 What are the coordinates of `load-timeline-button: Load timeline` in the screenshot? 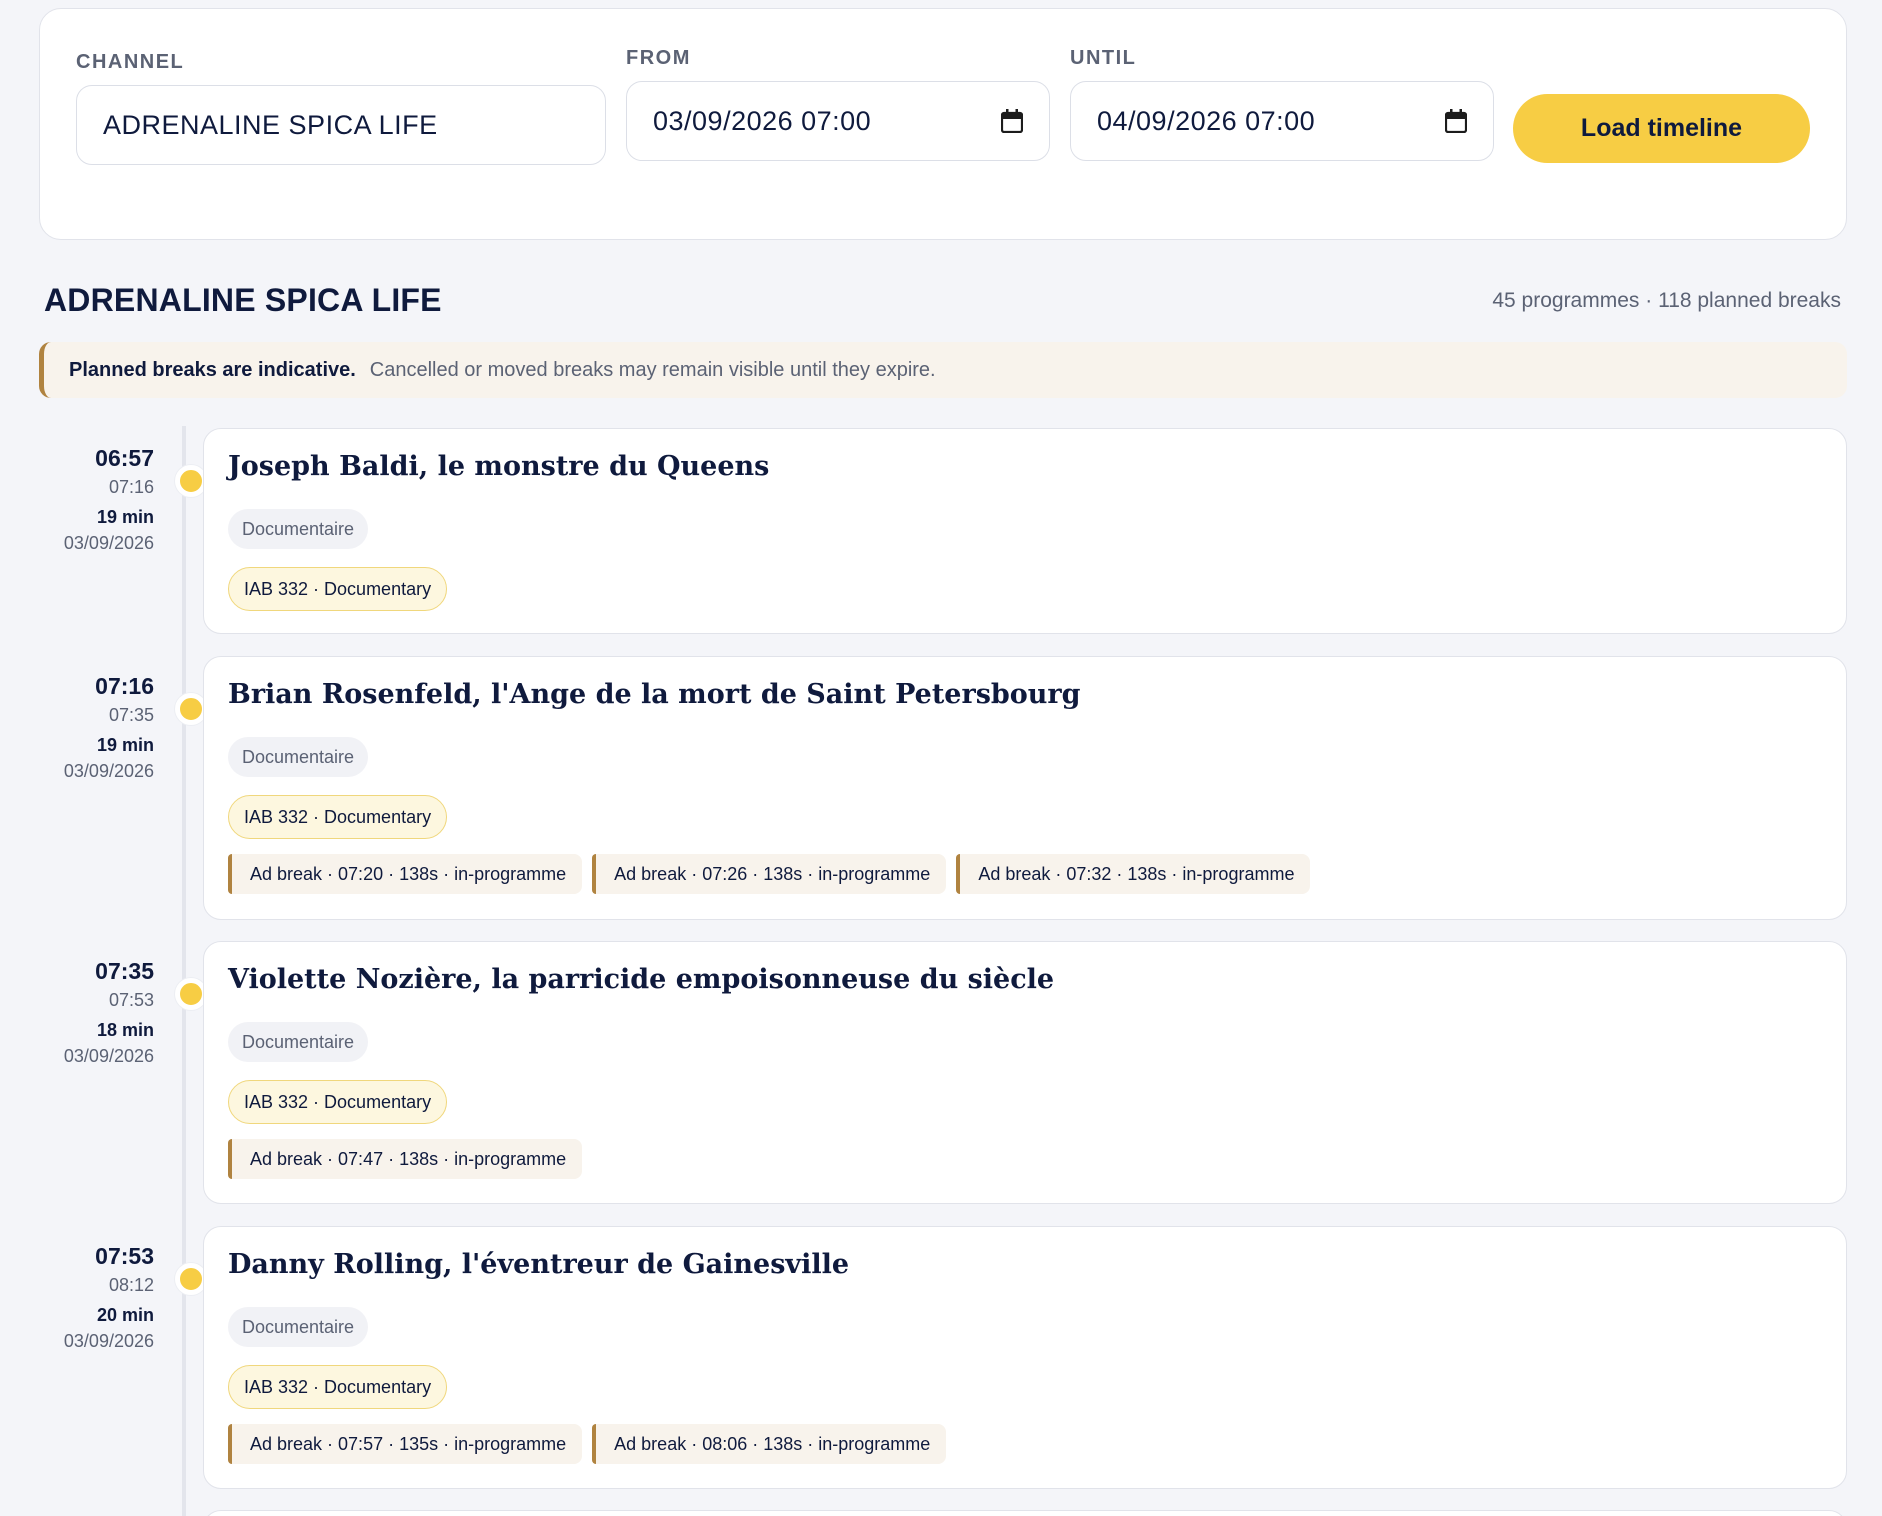 It's located at (1661, 128).